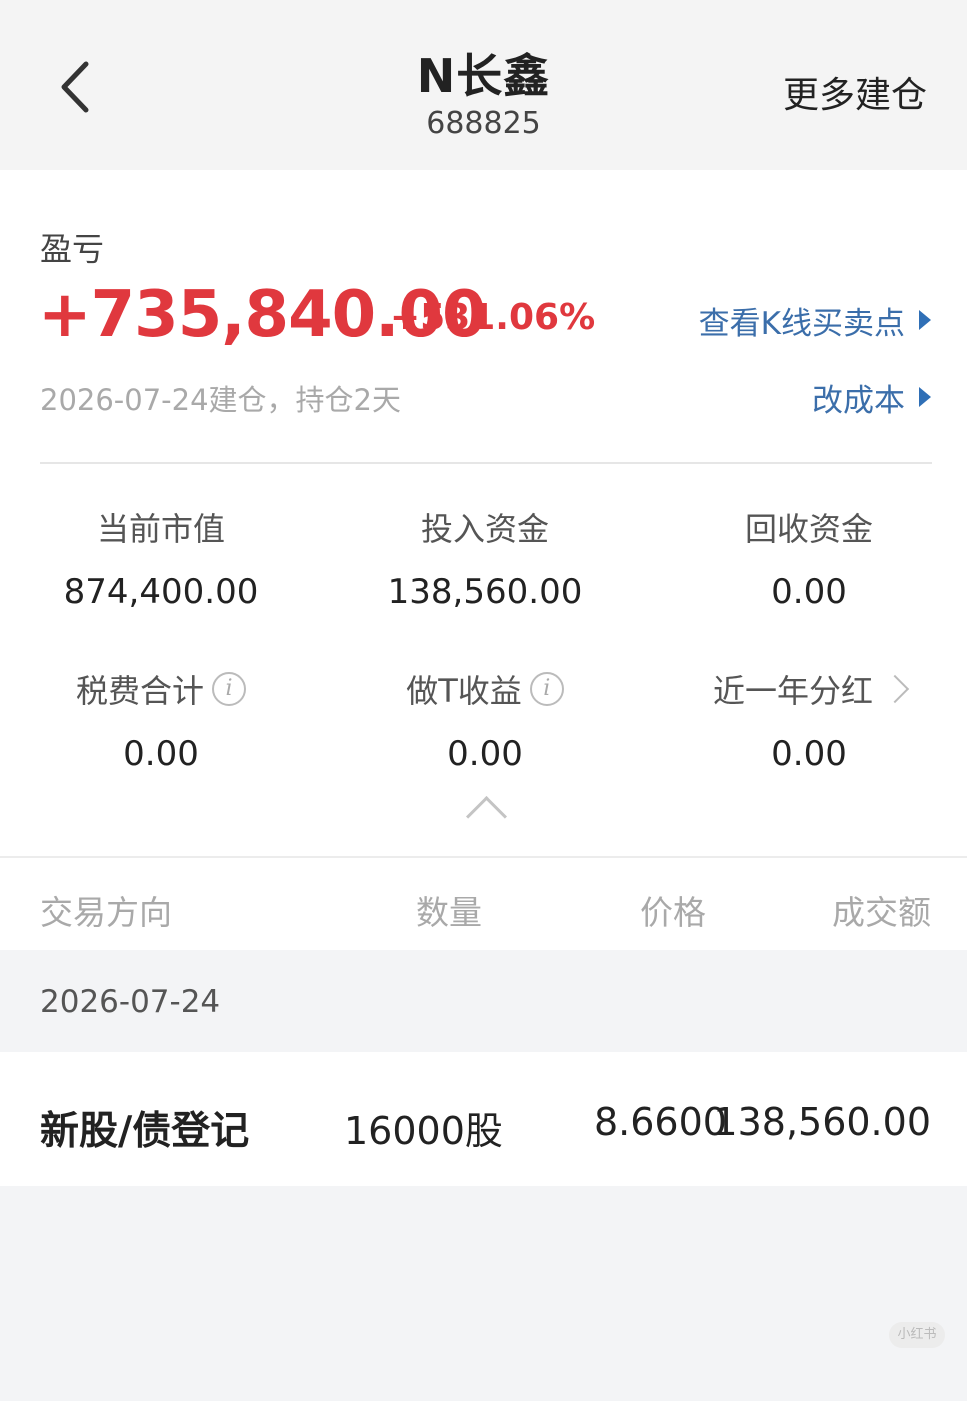 The width and height of the screenshot is (967, 1401). I want to click on more-positions-button: 更多建仓, so click(855, 92).